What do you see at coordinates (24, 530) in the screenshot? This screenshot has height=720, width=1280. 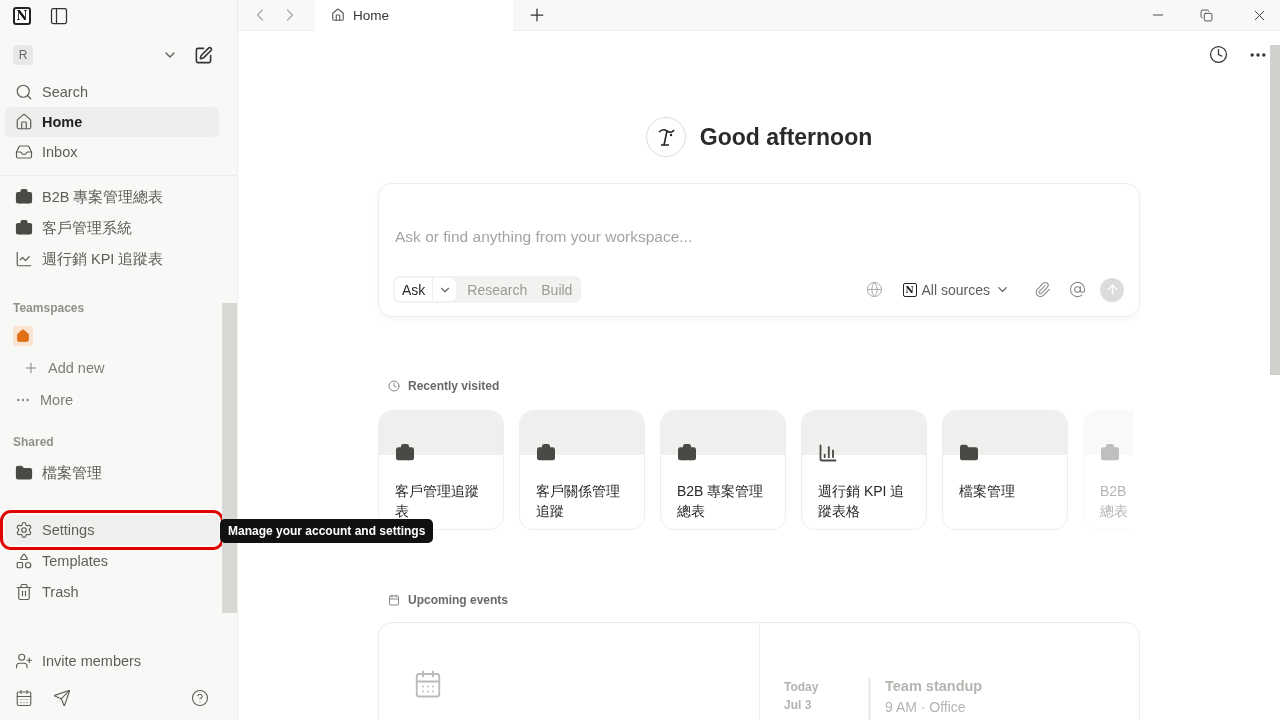 I see `settings-icon` at bounding box center [24, 530].